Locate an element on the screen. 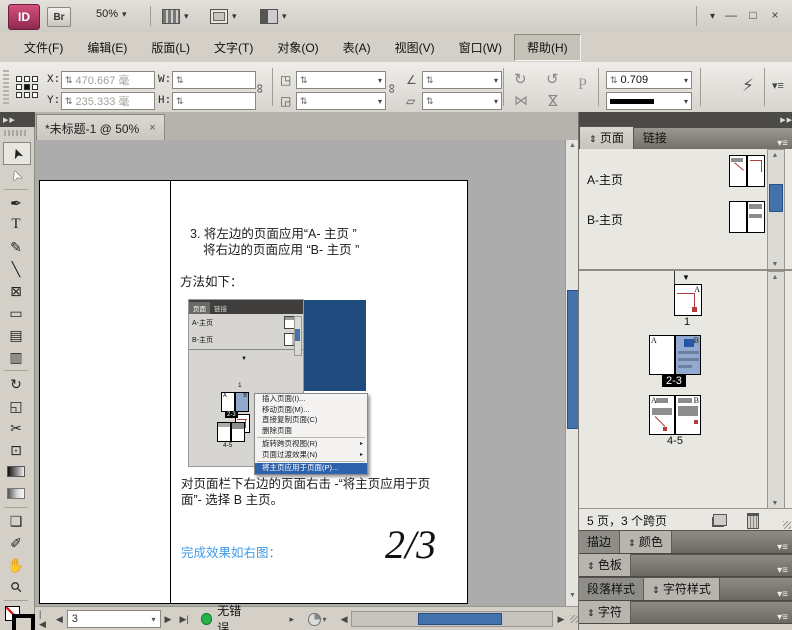 This screenshot has width=792, height=630. pages-scrollbar: ▲ ▼ is located at coordinates (776, 390).